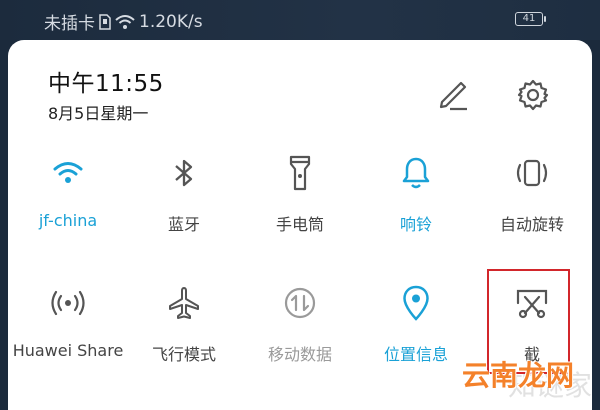  Describe the element at coordinates (184, 333) in the screenshot. I see `tile-airplane-mode: 飞行模式` at that location.